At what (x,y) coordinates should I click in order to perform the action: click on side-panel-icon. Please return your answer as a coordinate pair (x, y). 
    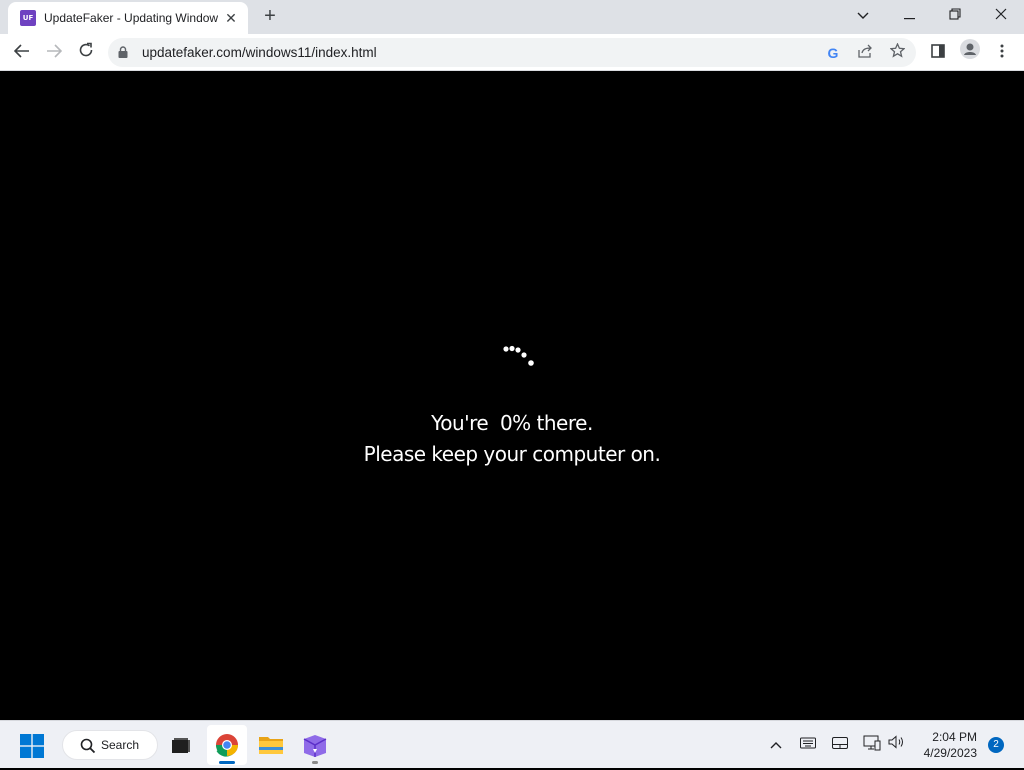
    Looking at the image, I should click on (938, 53).